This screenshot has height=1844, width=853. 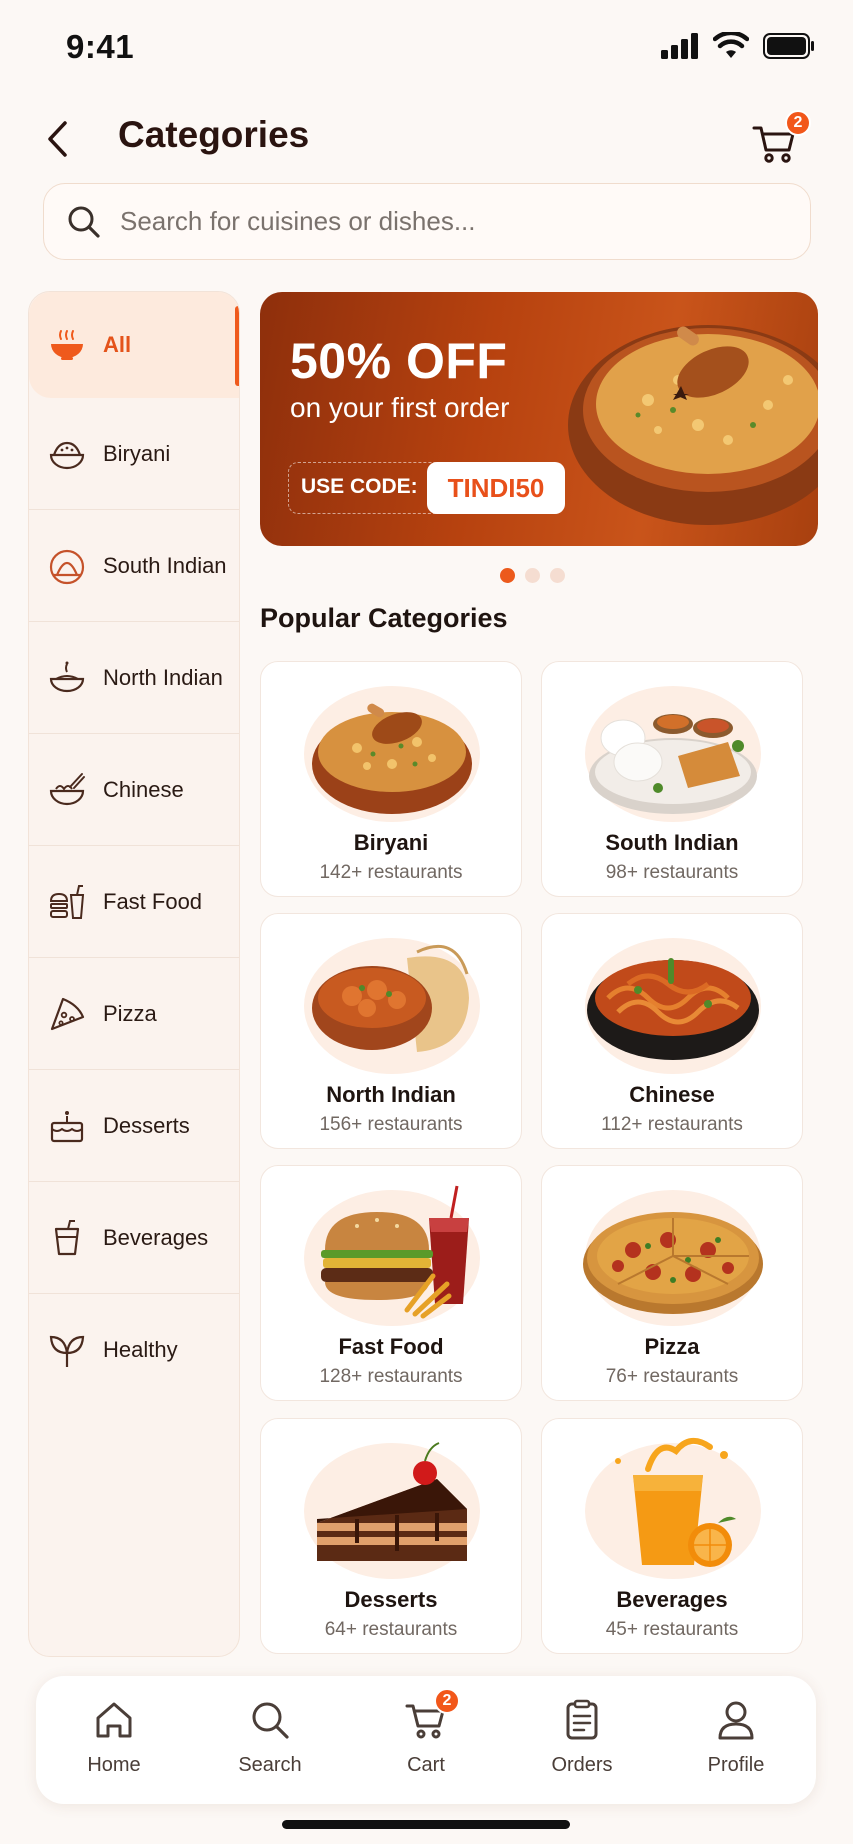 What do you see at coordinates (582, 1743) in the screenshot?
I see `nav-orders: Orders` at bounding box center [582, 1743].